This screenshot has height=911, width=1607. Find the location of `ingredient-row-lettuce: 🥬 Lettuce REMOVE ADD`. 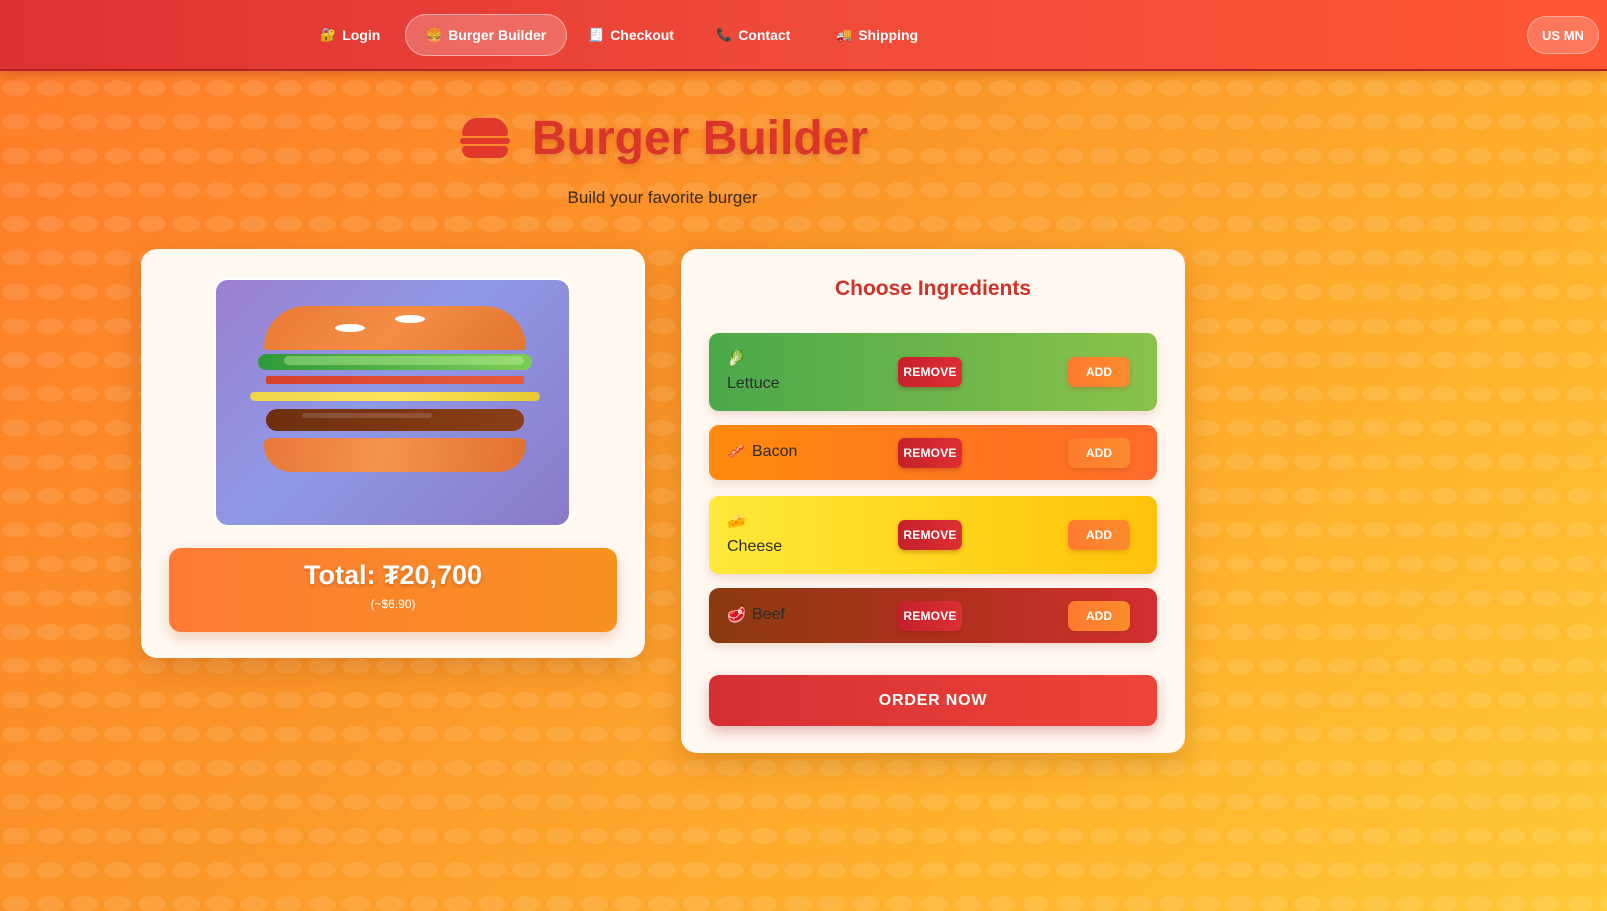

ingredient-row-lettuce: 🥬 Lettuce REMOVE ADD is located at coordinates (933, 372).